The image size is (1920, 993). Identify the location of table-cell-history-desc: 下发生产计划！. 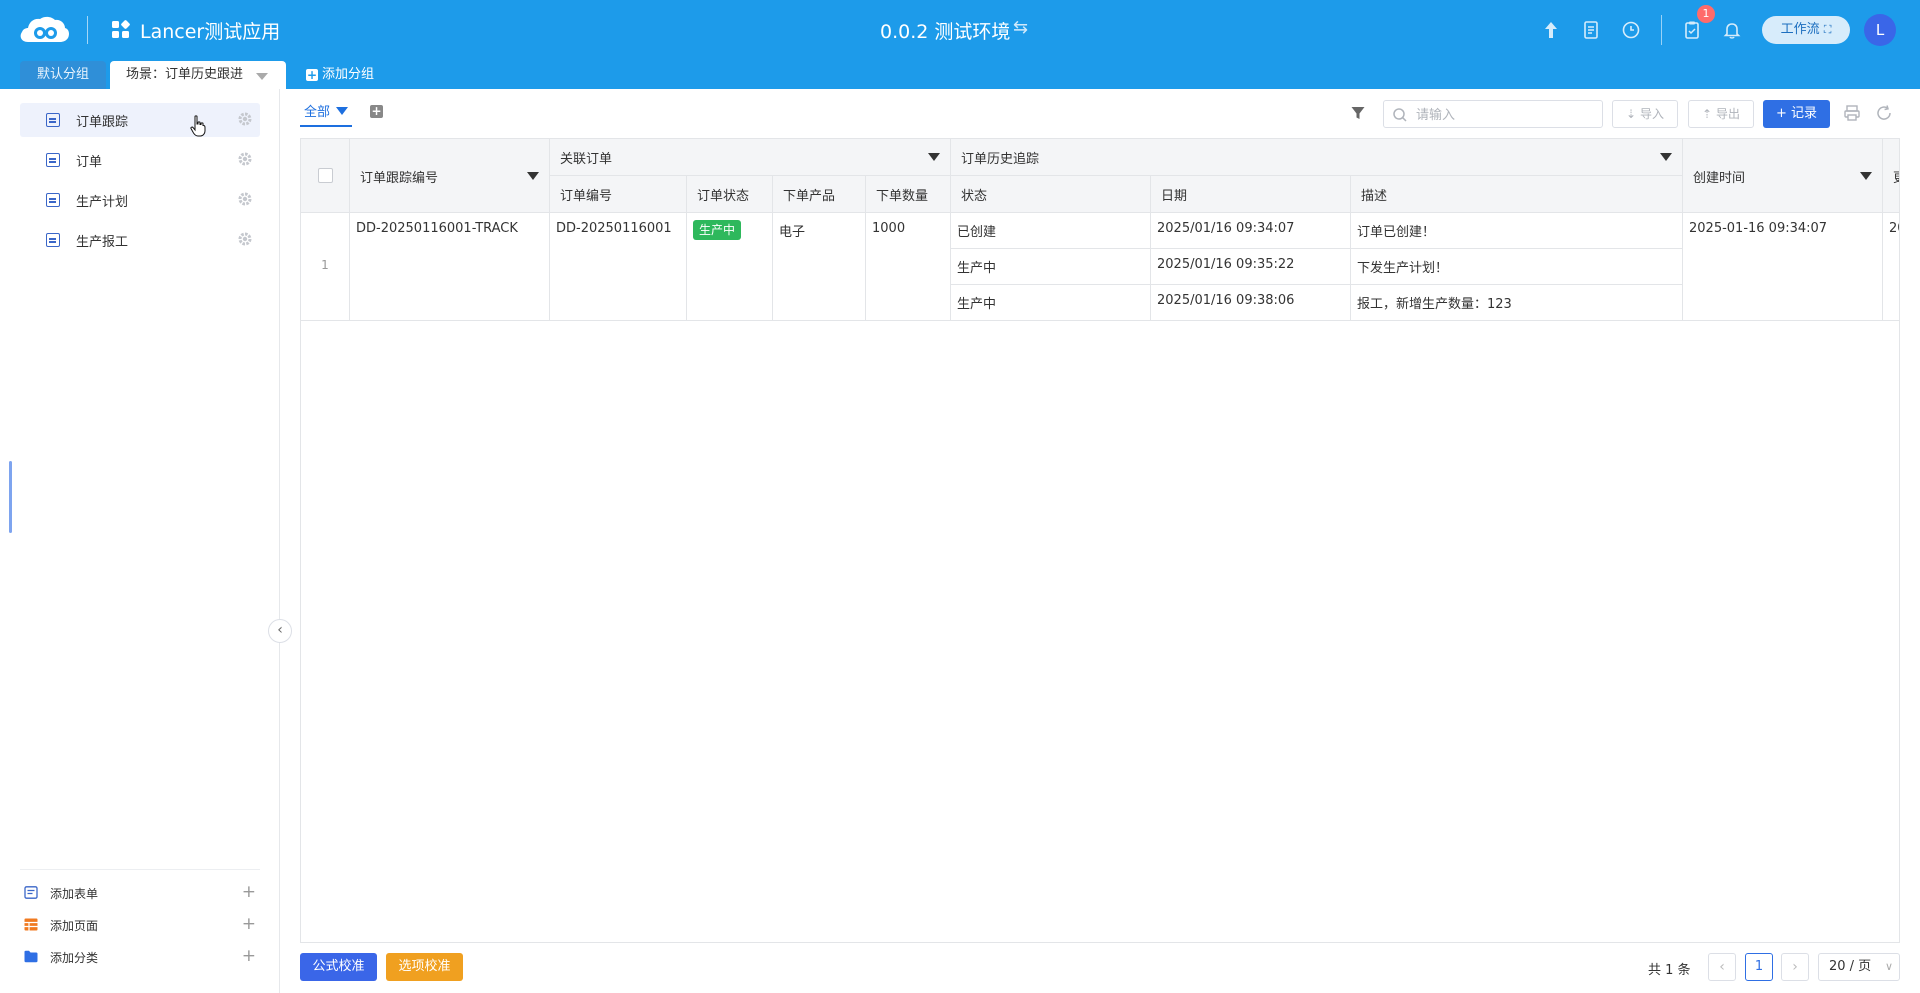
(1517, 267).